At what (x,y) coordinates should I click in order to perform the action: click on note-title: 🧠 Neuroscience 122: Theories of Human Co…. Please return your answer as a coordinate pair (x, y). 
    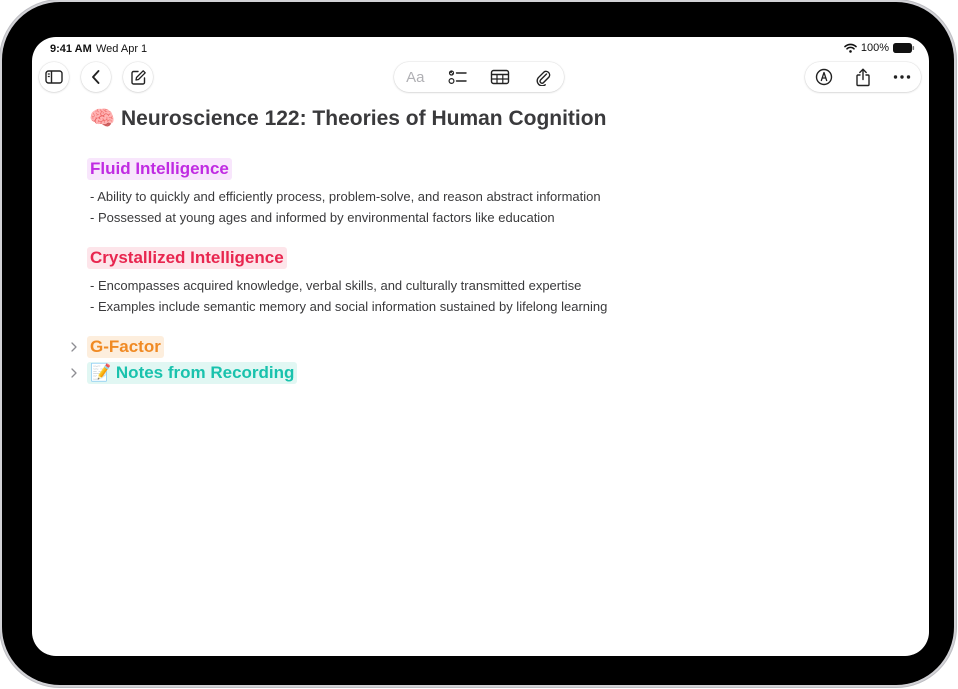
    Looking at the image, I should click on (347, 119).